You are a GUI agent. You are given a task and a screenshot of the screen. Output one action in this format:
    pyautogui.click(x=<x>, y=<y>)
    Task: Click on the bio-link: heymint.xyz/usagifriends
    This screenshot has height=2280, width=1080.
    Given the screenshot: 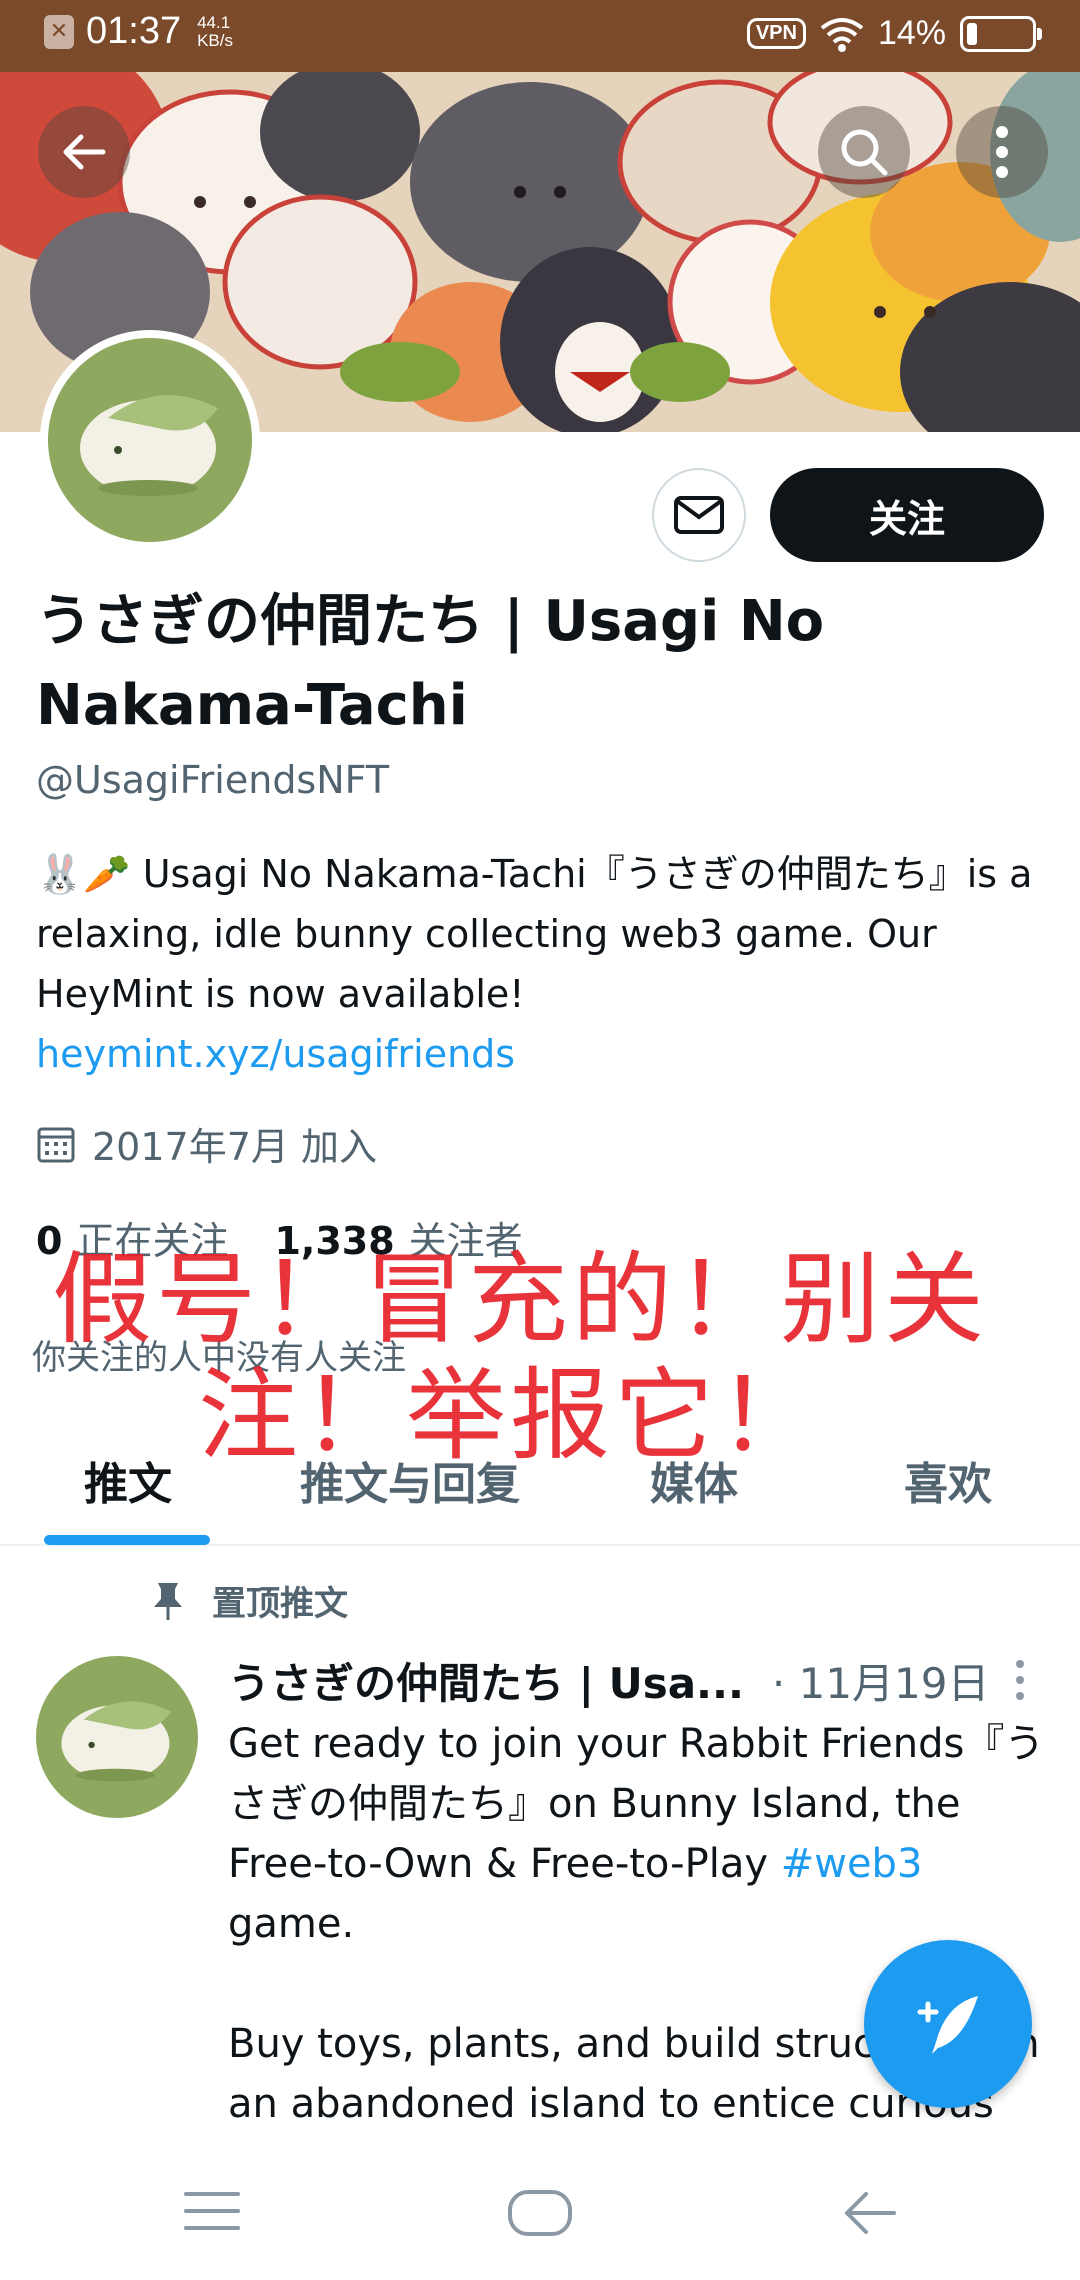 What is the action you would take?
    pyautogui.click(x=275, y=1054)
    